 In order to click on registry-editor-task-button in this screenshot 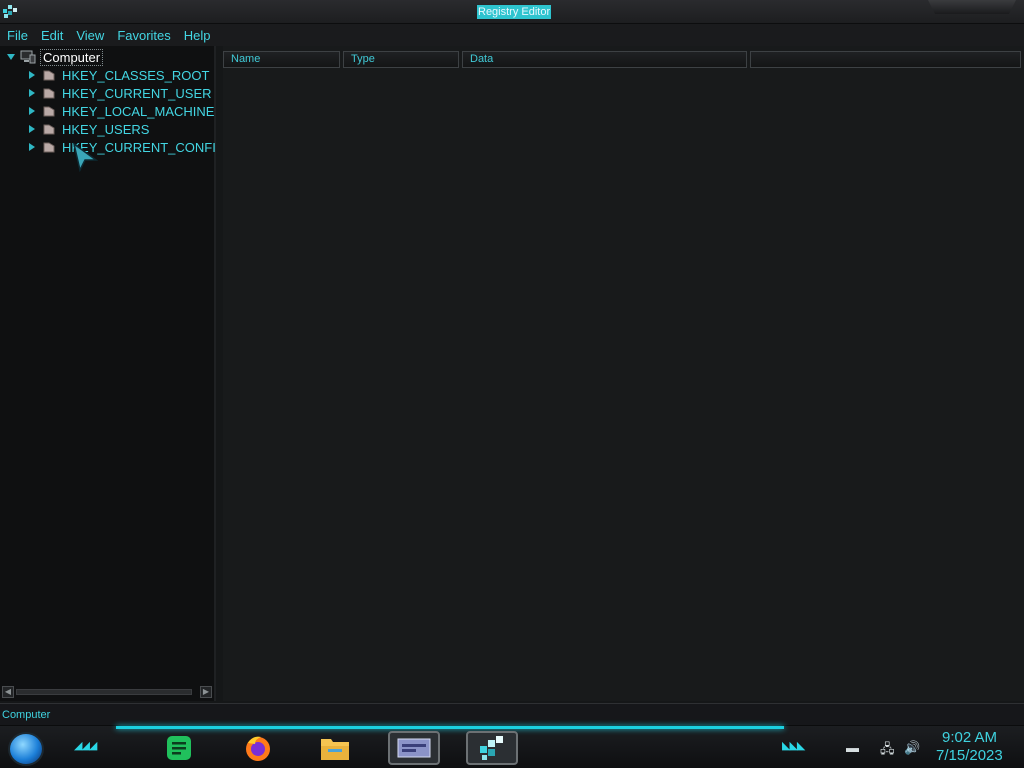, I will do `click(492, 748)`.